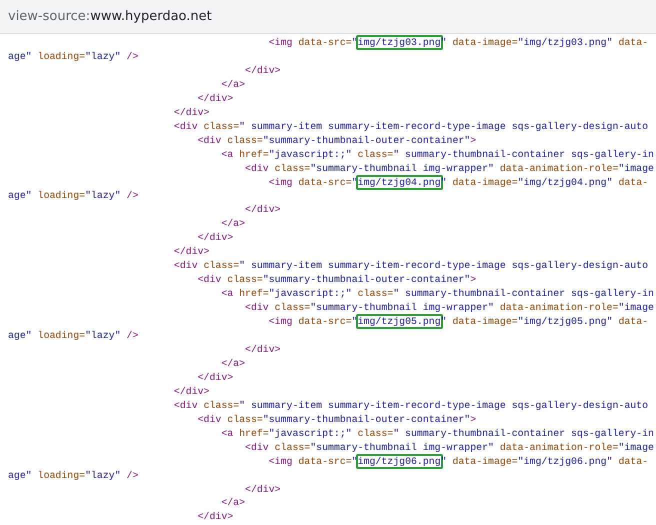  Describe the element at coordinates (399, 461) in the screenshot. I see `highlight-box: img/tzjg06.png` at that location.